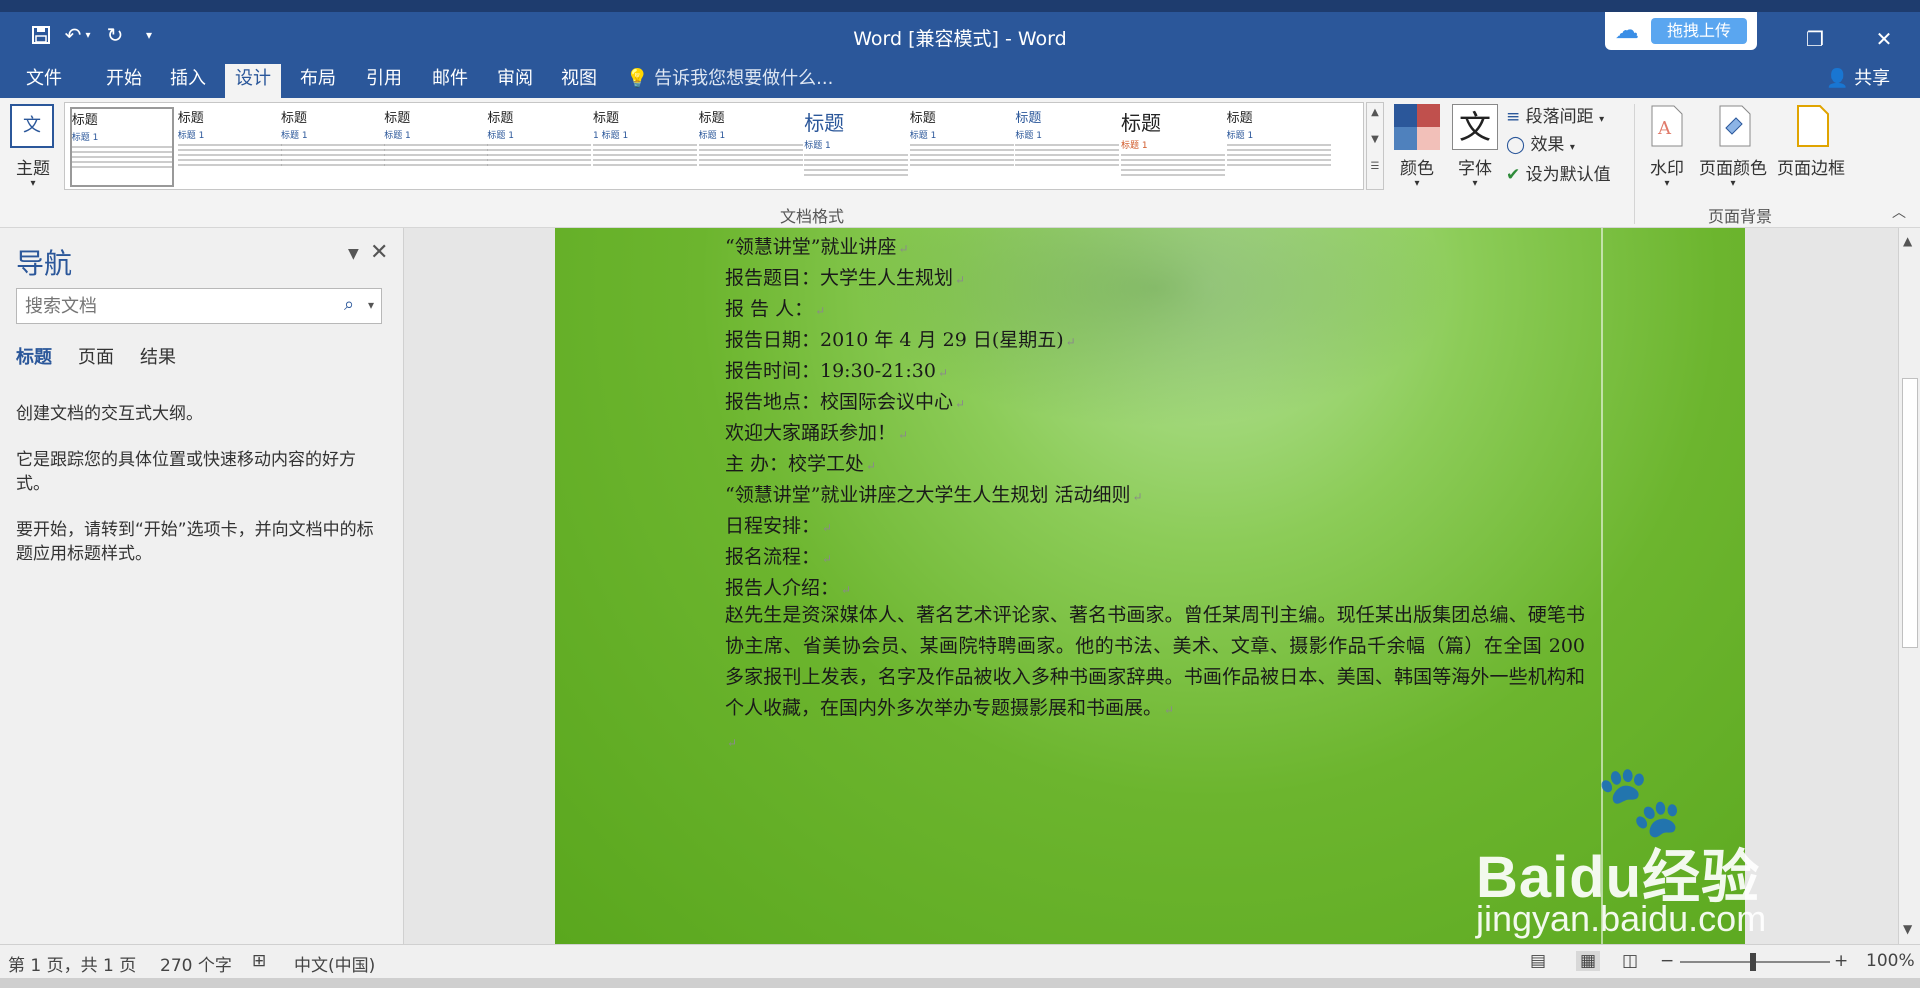  What do you see at coordinates (1375, 139) in the screenshot?
I see `gallery-down-icon: ▼` at bounding box center [1375, 139].